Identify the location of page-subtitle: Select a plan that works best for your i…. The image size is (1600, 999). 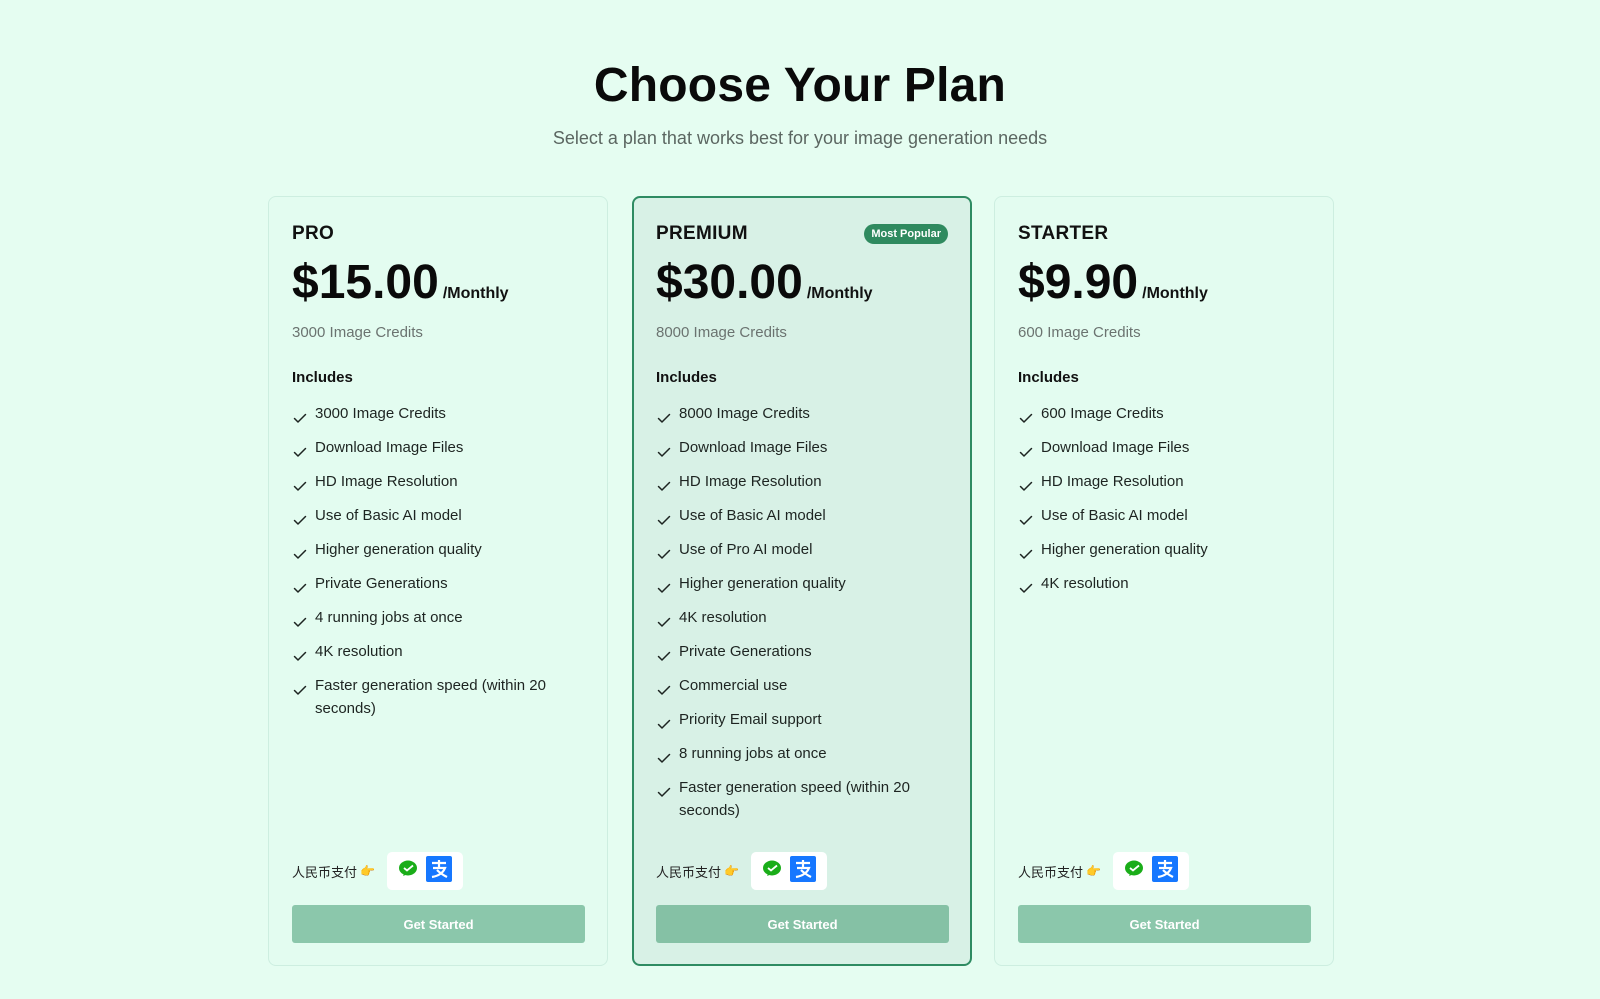
(800, 138).